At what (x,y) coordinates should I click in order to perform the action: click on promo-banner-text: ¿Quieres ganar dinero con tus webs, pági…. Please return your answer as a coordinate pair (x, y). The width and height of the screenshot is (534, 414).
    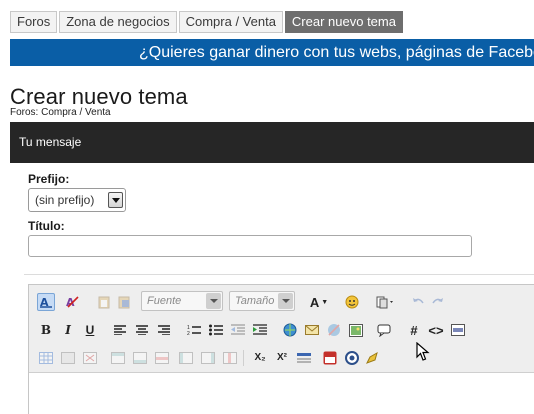
    Looking at the image, I should click on (336, 52).